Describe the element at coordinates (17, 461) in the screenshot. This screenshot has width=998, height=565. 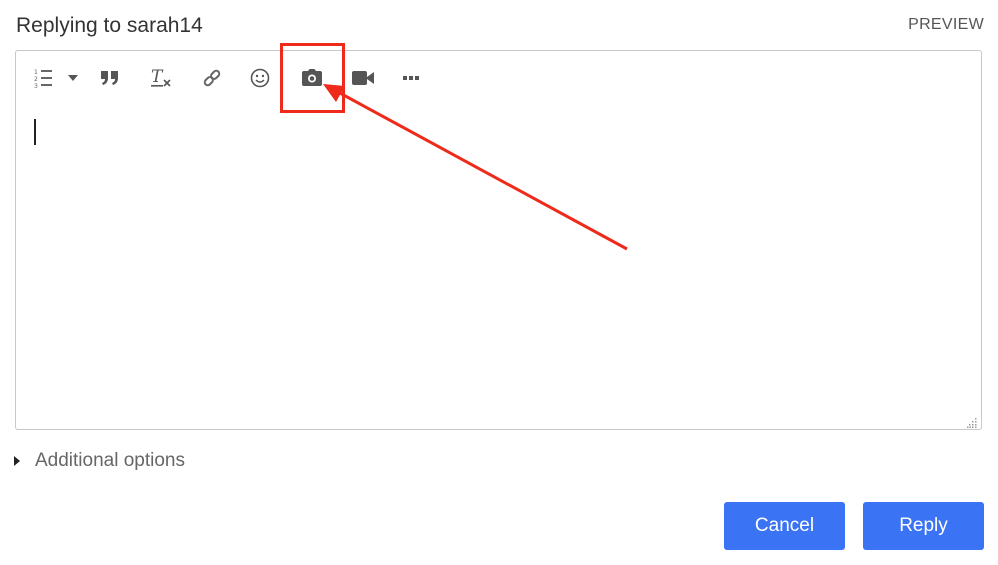
I see `disclosure-triangle-icon` at that location.